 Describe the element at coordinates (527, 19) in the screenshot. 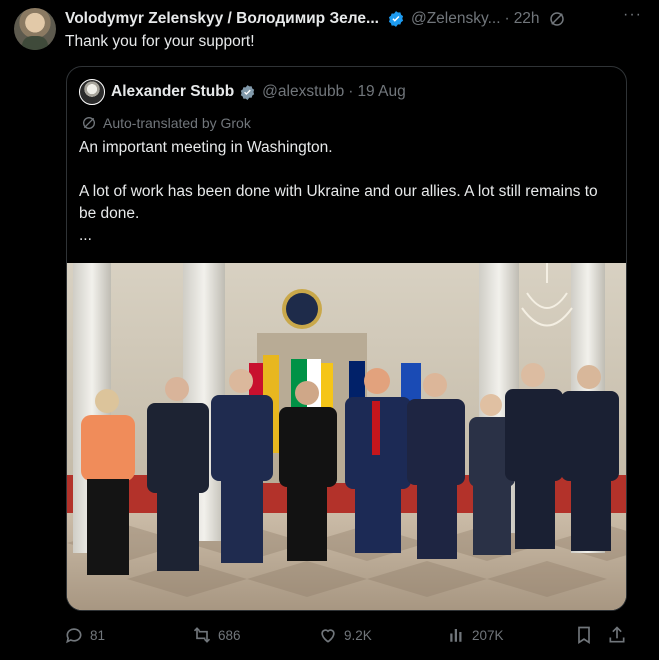

I see `tweet-timestamp: 22h` at that location.